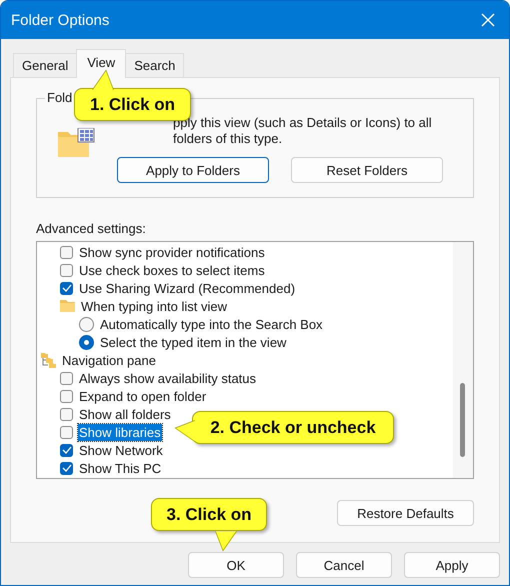  Describe the element at coordinates (109, 360) in the screenshot. I see `setting-label: Navigation pane` at that location.